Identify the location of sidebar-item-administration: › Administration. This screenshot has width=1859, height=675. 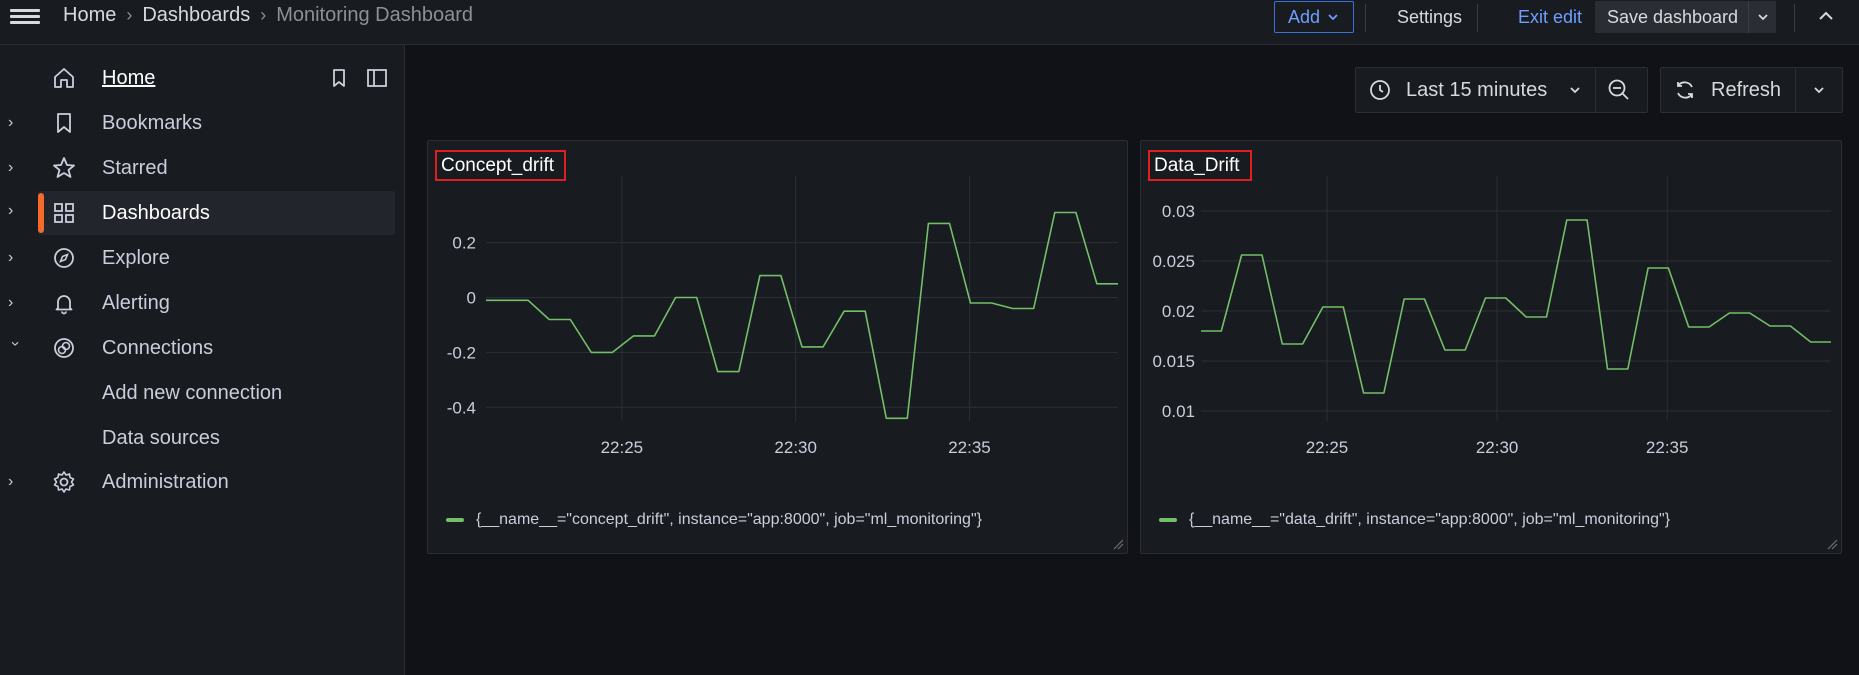
(197, 482).